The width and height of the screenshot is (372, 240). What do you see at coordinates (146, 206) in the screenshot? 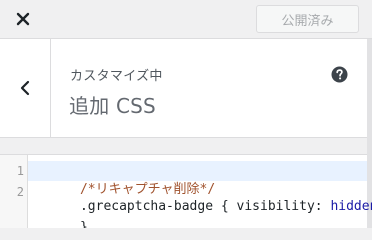
I see `css-selector: .grecaptcha-badge` at bounding box center [146, 206].